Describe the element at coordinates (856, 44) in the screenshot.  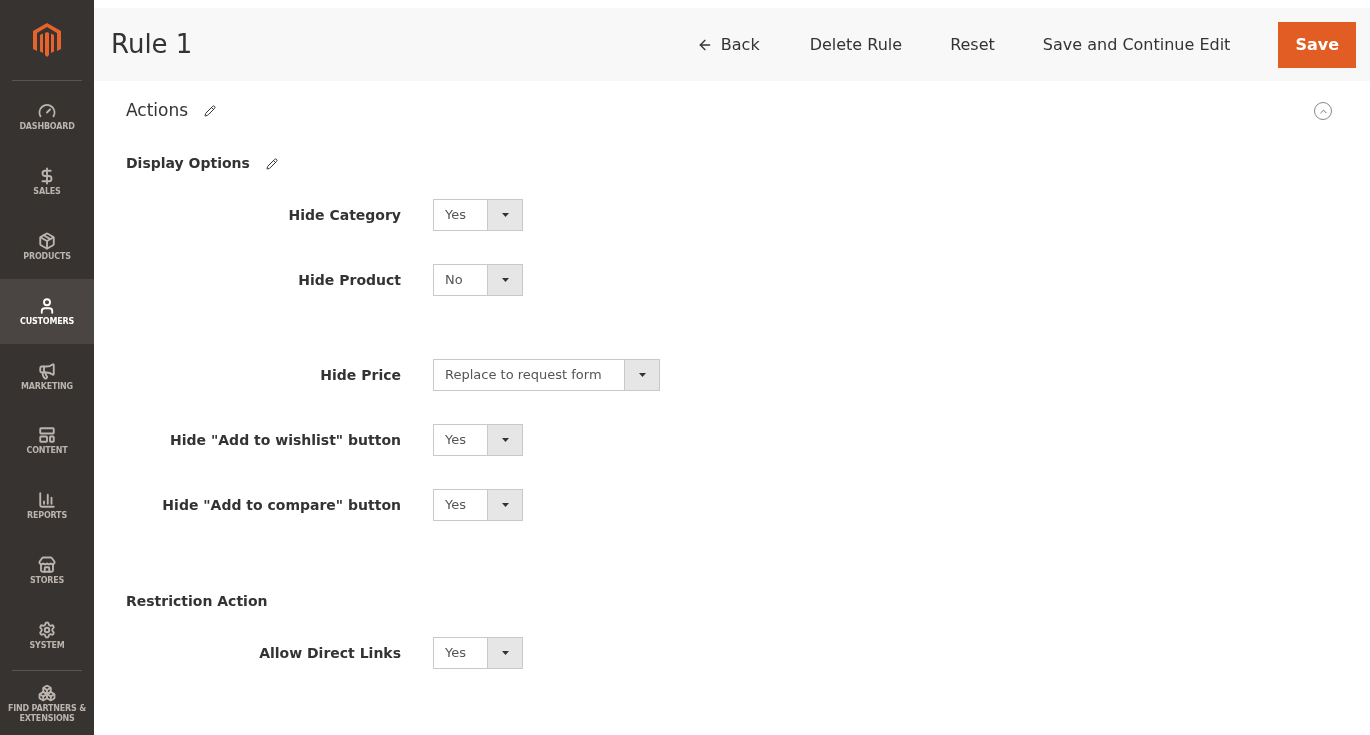
I see `action-button: Delete Rule` at that location.